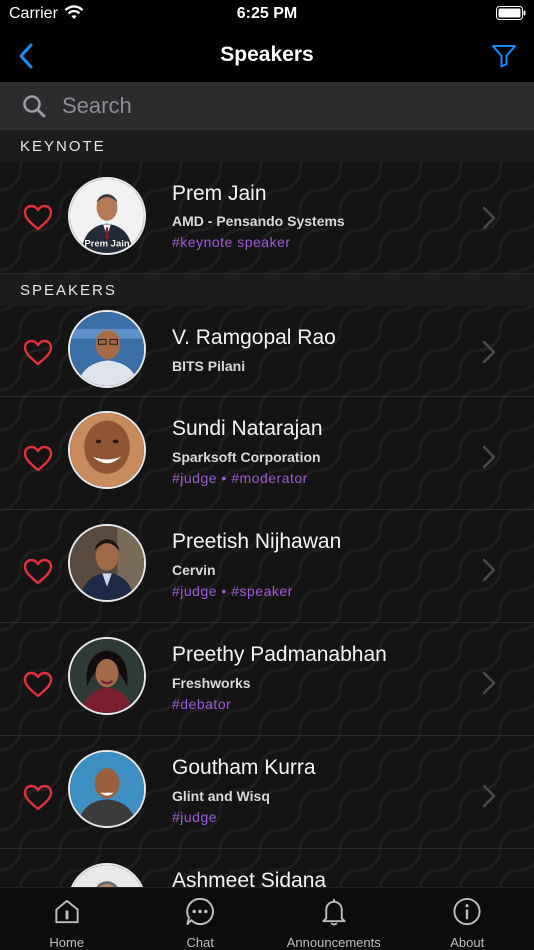 The height and width of the screenshot is (950, 534). I want to click on tab-about: About, so click(467, 919).